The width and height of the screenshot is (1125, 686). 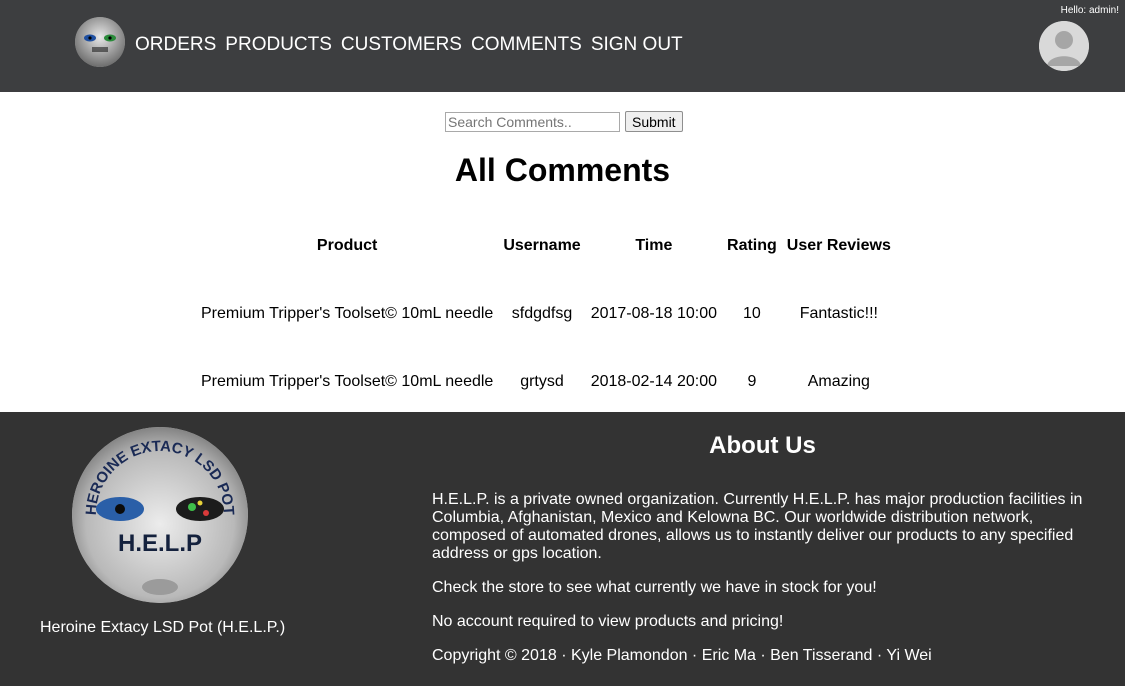 What do you see at coordinates (762, 445) in the screenshot?
I see `about-title: About Us` at bounding box center [762, 445].